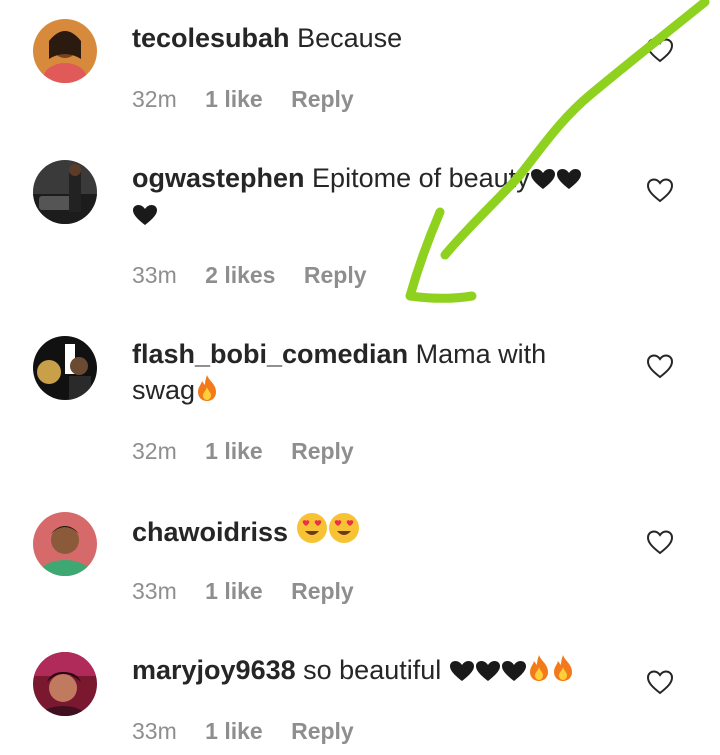 This screenshot has height=755, width=720. I want to click on username: flash_bobi_comedian, so click(270, 354).